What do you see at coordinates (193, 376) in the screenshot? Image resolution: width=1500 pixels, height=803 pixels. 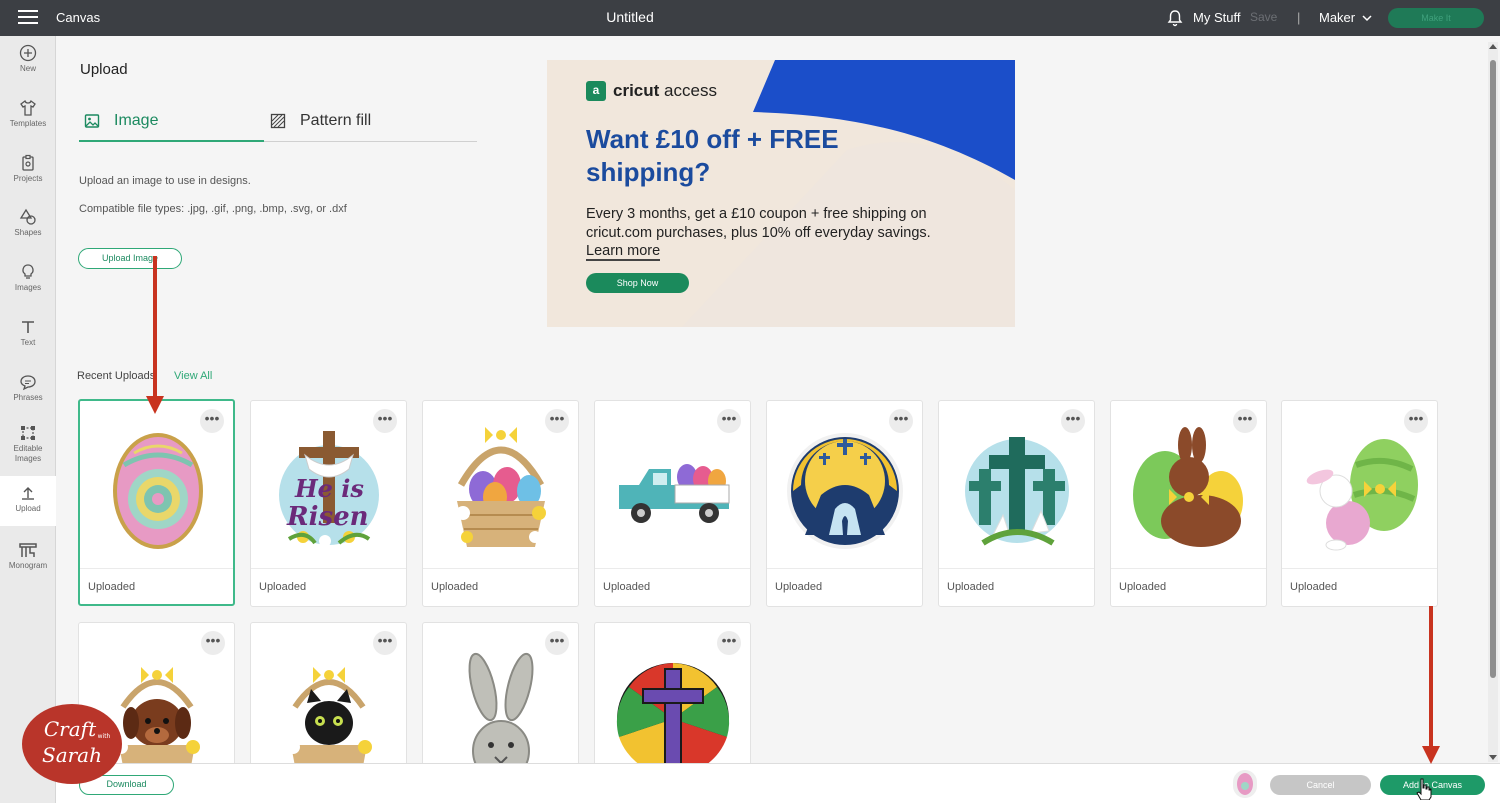 I see `view-all-link: View All` at bounding box center [193, 376].